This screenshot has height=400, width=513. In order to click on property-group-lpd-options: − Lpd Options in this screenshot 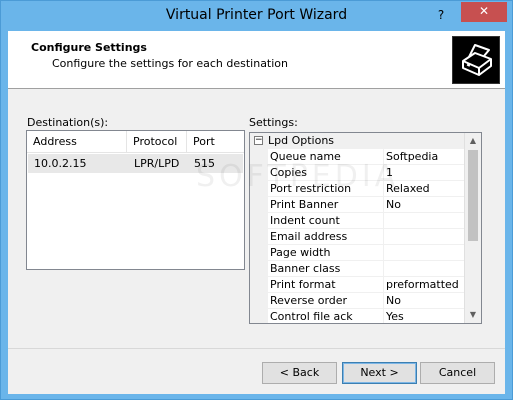, I will do `click(357, 141)`.